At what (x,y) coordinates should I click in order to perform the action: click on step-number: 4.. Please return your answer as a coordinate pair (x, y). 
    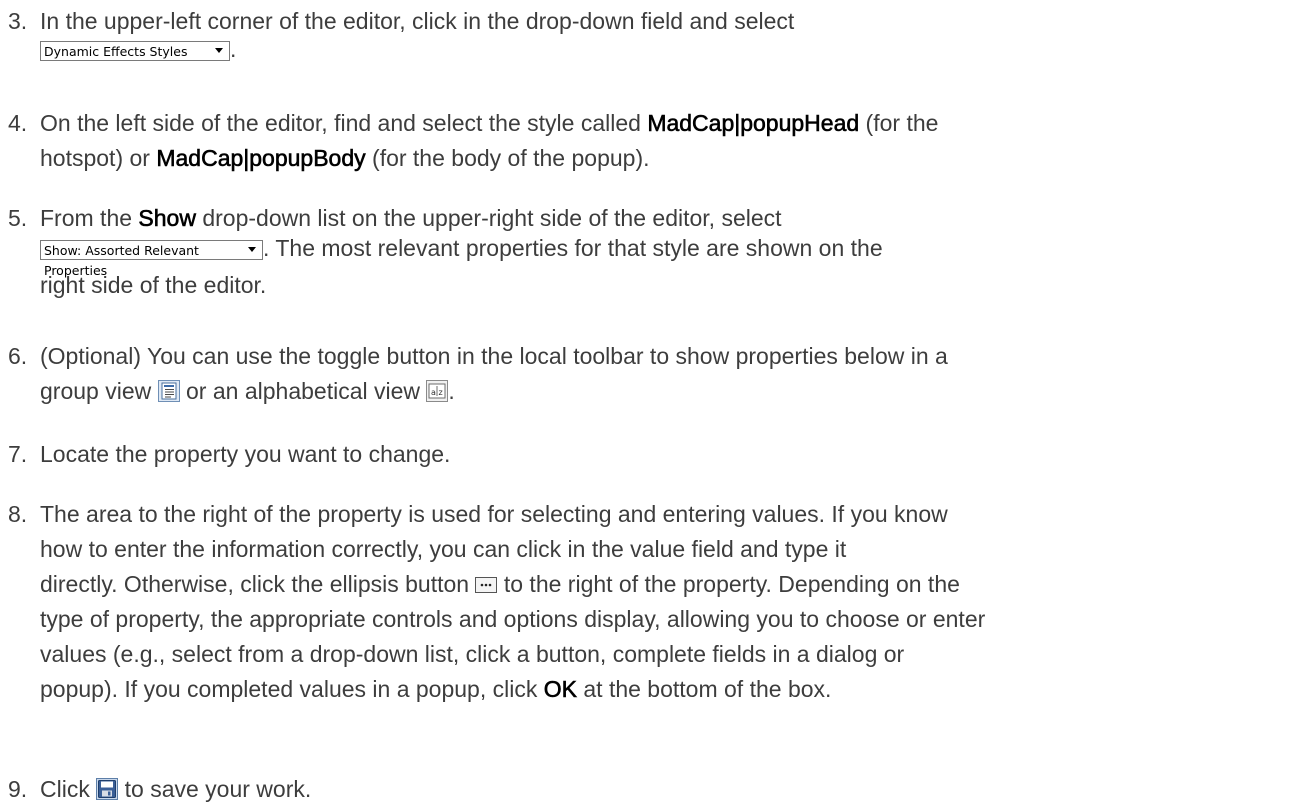
    Looking at the image, I should click on (18, 123).